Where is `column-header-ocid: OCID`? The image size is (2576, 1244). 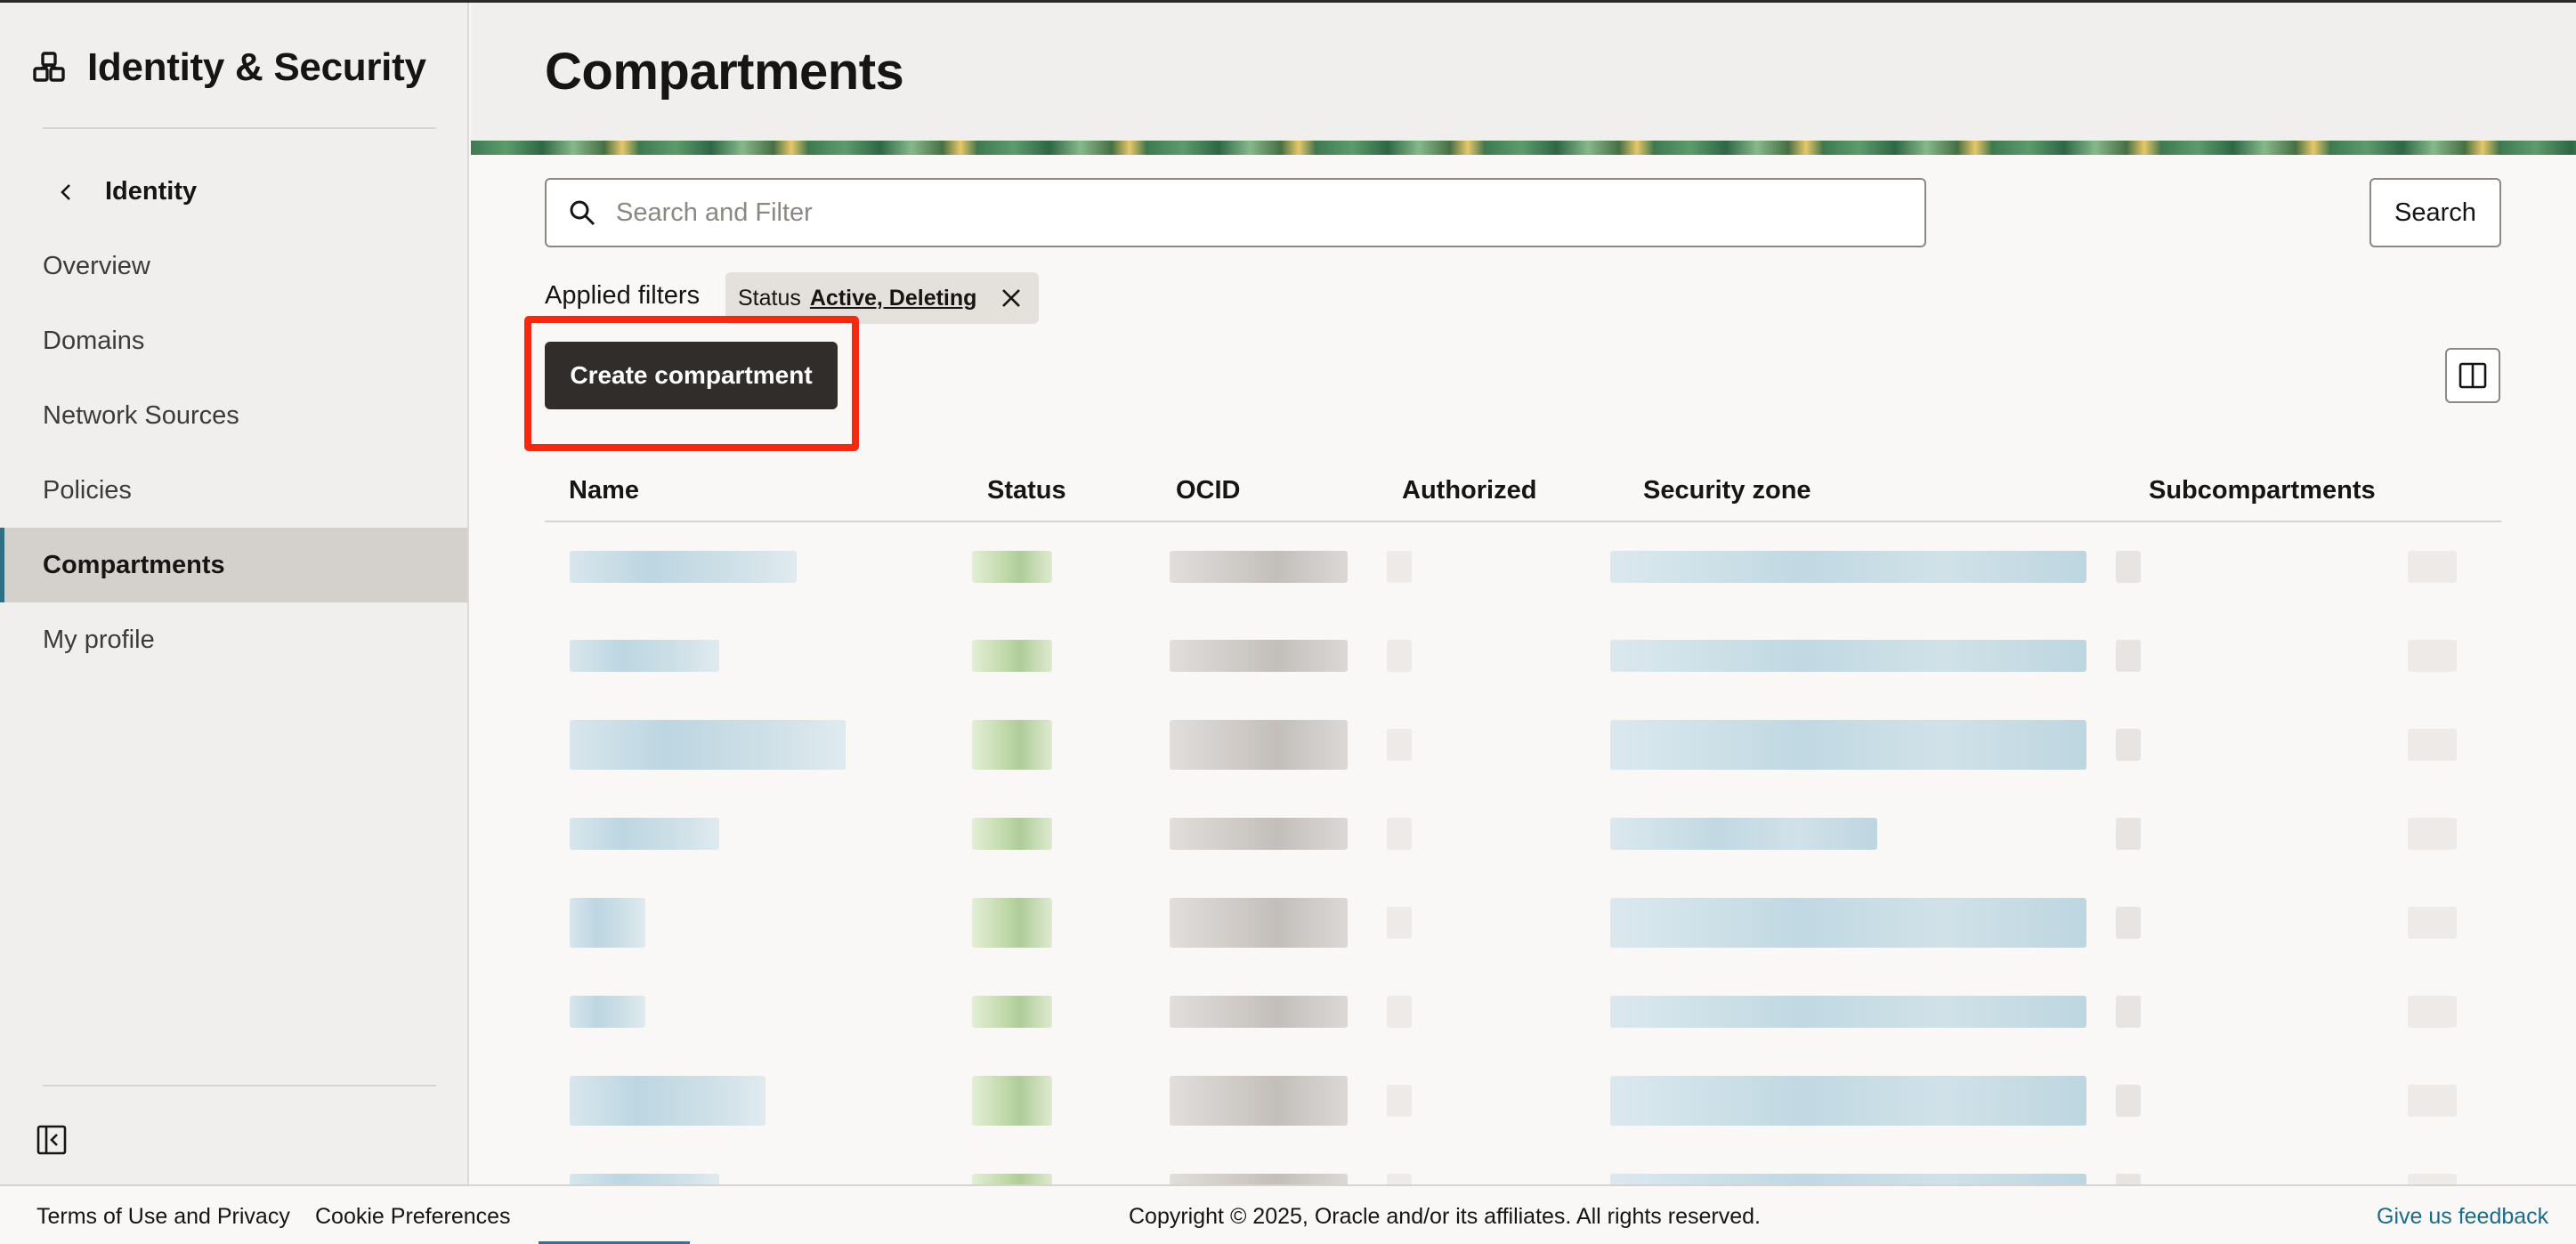 column-header-ocid: OCID is located at coordinates (1265, 491).